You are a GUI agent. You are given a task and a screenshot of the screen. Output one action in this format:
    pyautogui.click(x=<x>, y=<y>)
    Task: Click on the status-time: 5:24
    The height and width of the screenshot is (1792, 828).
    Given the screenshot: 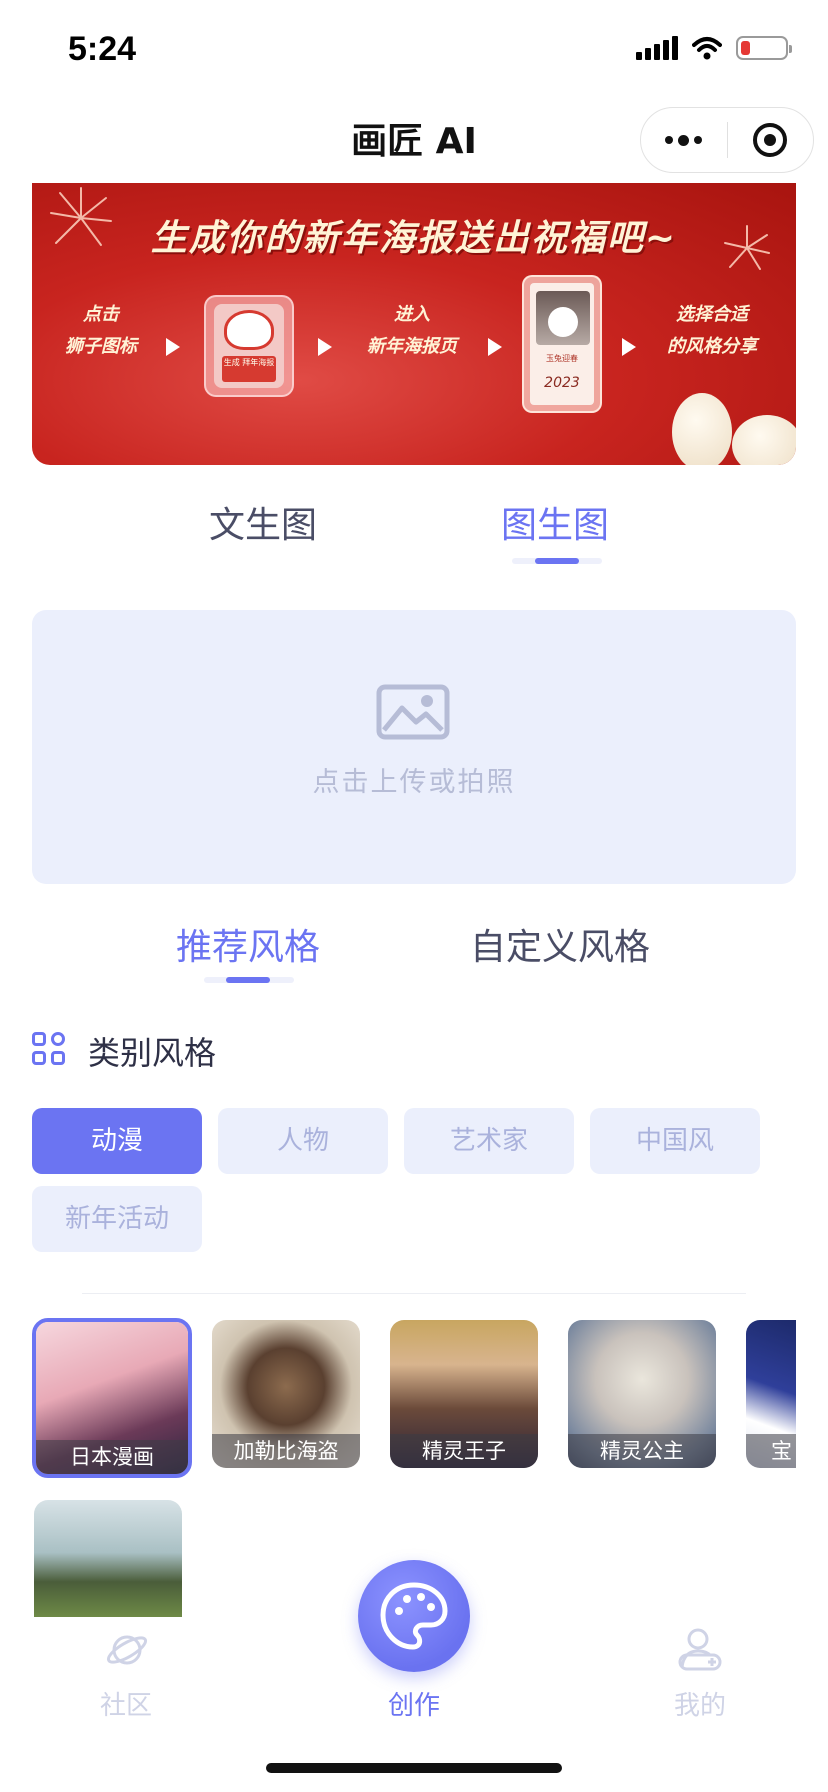 What is the action you would take?
    pyautogui.click(x=102, y=49)
    